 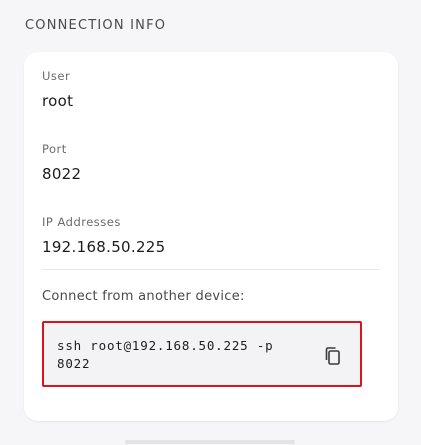 What do you see at coordinates (143, 296) in the screenshot?
I see `connect-label: Connect from another device:` at bounding box center [143, 296].